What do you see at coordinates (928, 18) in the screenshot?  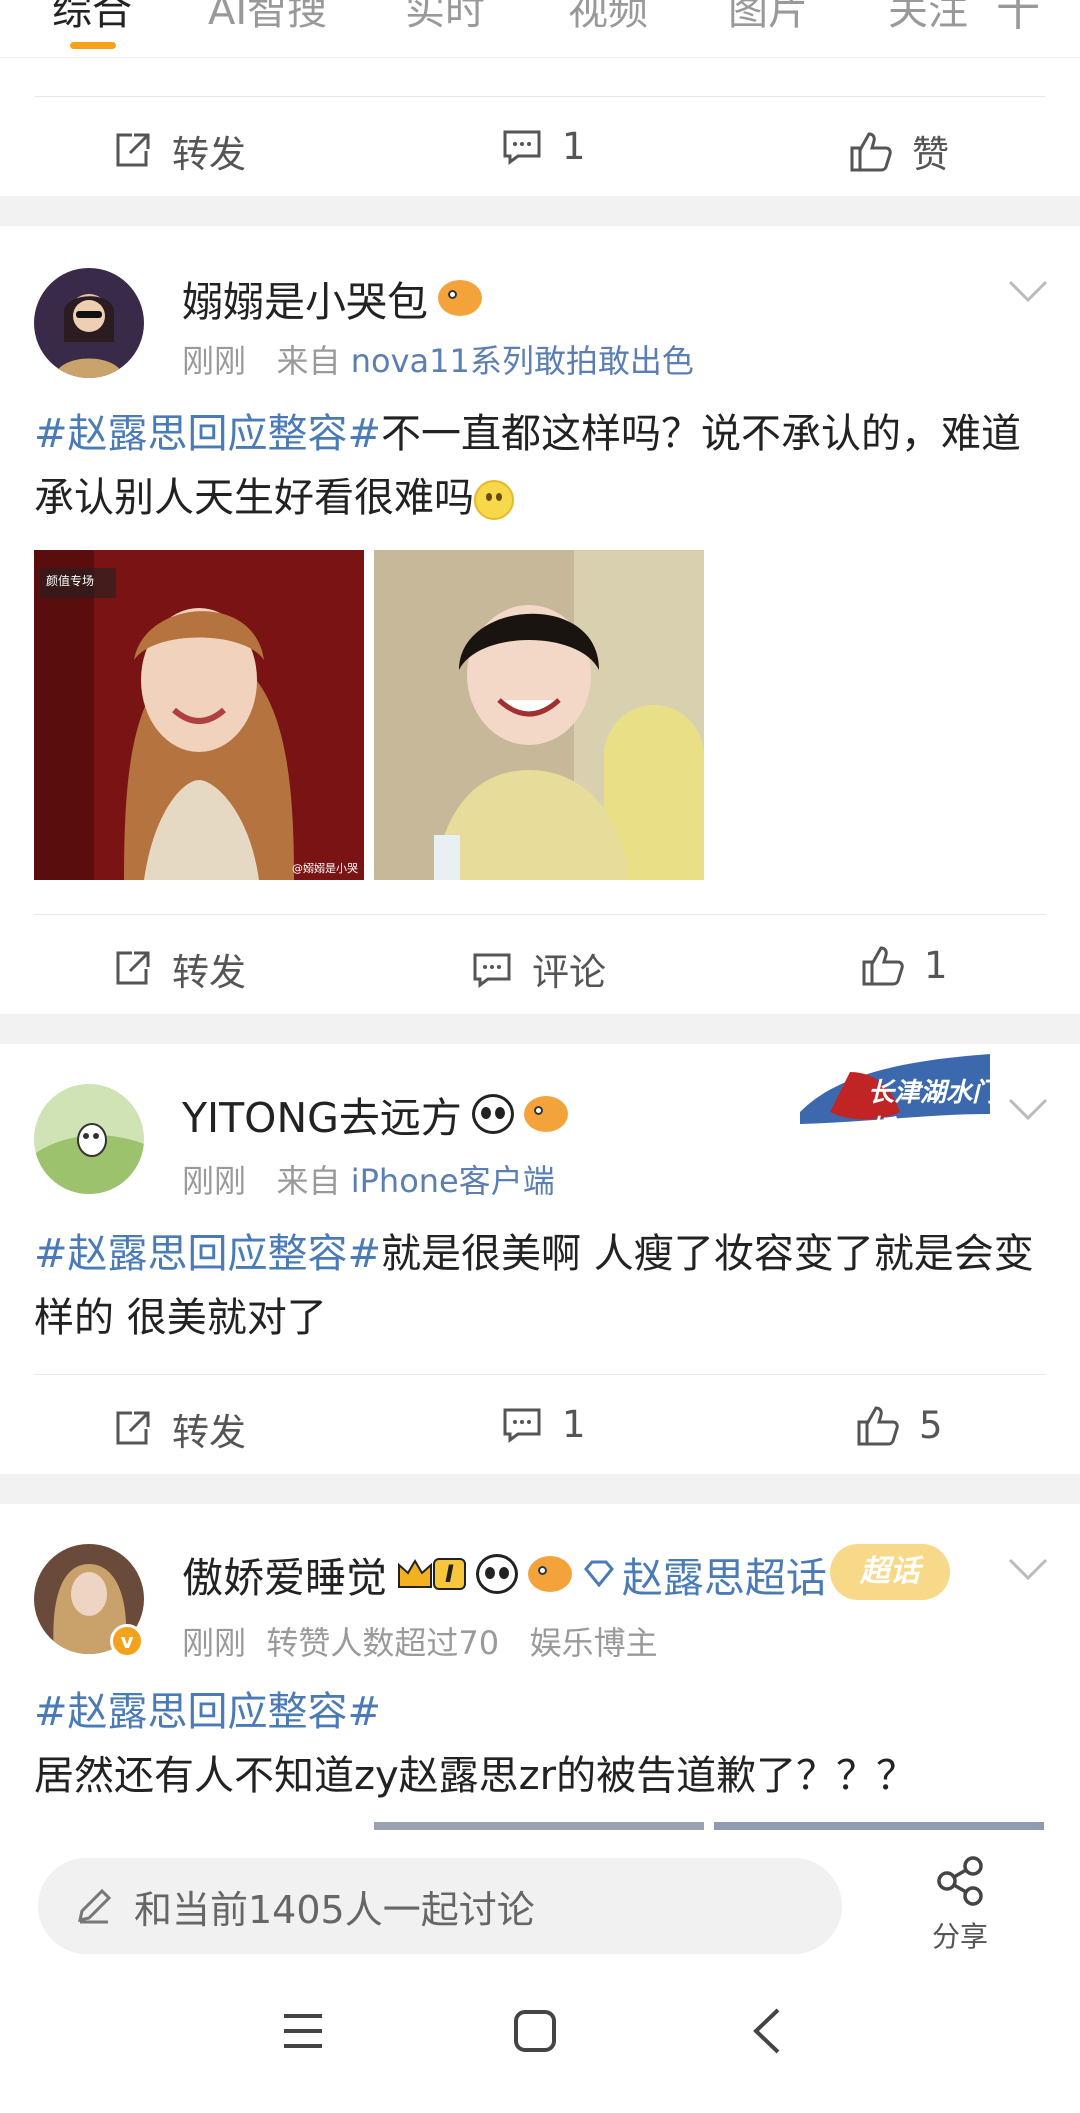 I see `tab-following: 关注` at bounding box center [928, 18].